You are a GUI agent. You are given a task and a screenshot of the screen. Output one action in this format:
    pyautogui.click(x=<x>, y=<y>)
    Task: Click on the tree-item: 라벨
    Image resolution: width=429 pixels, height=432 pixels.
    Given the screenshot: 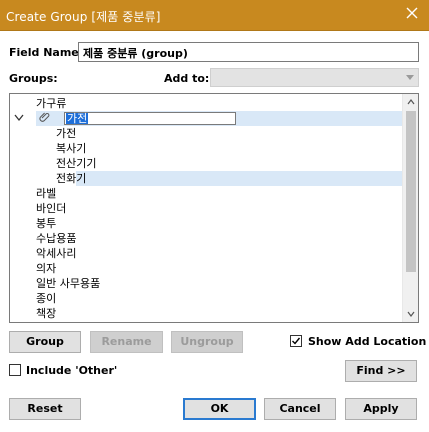 What is the action you would take?
    pyautogui.click(x=46, y=193)
    